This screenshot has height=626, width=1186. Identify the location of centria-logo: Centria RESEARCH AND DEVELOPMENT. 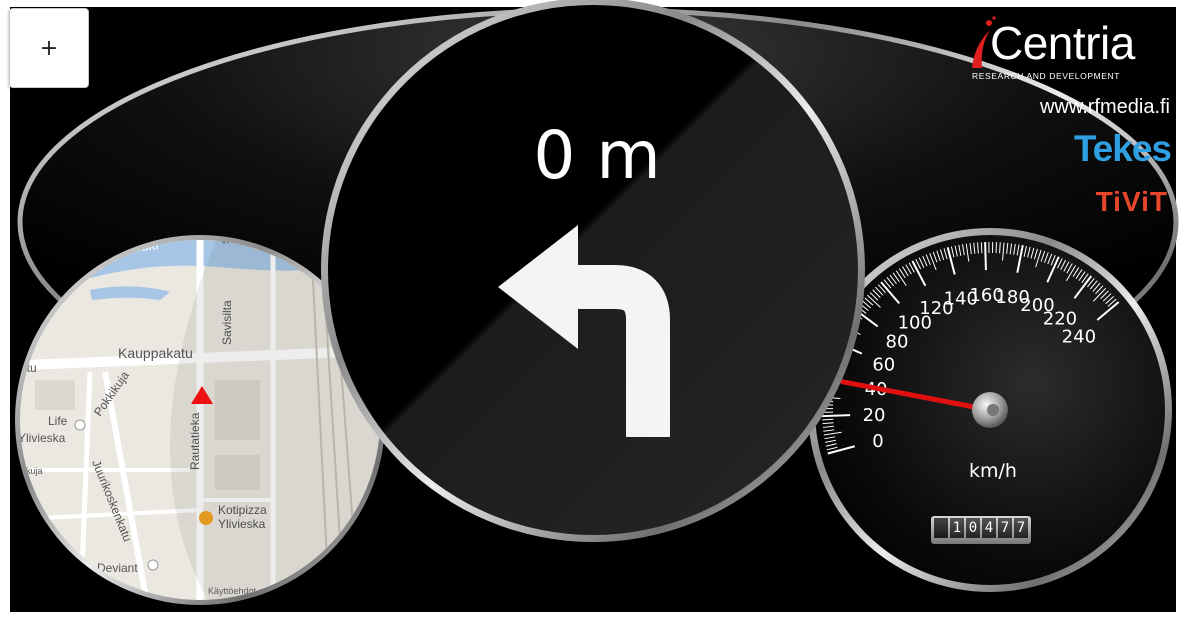
(1068, 51).